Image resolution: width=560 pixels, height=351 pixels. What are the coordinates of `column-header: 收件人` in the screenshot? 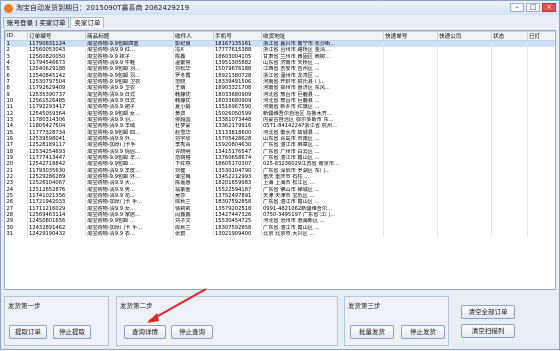 It's located at (193, 36).